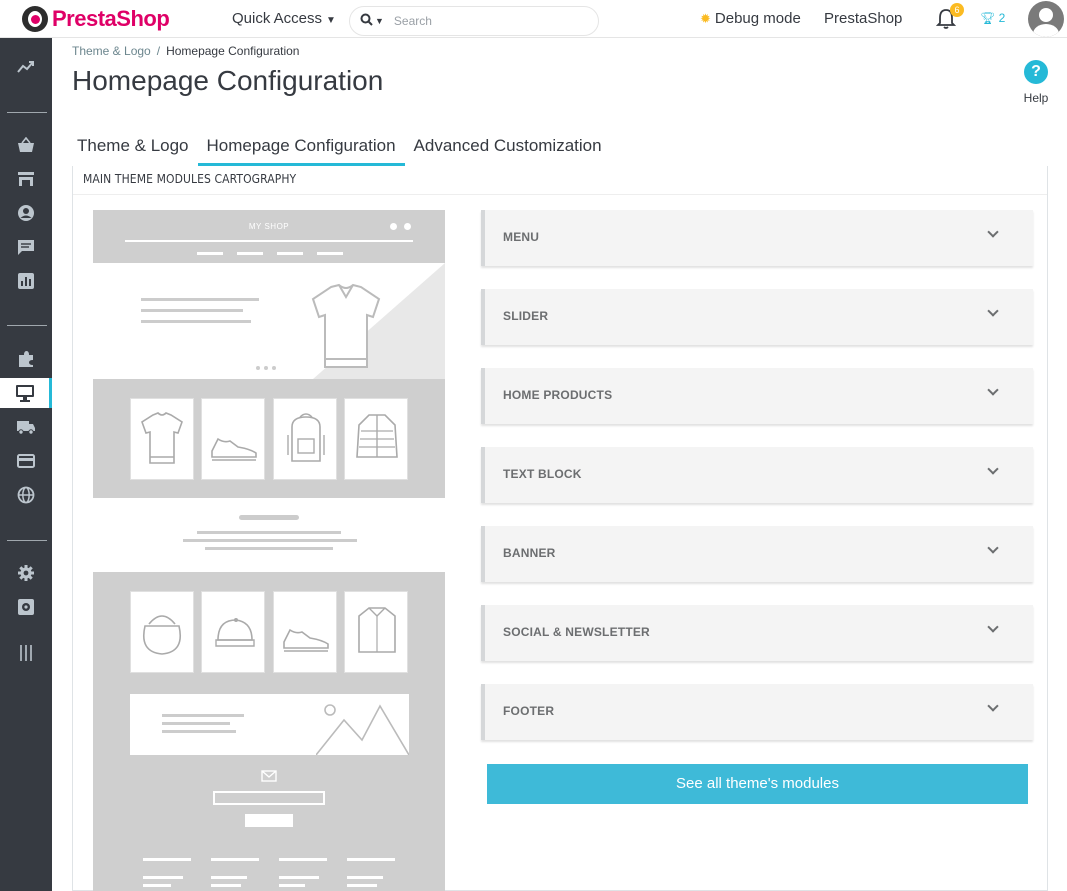 This screenshot has height=891, width=1067. Describe the element at coordinates (26, 67) in the screenshot. I see `dashboard-icon` at that location.